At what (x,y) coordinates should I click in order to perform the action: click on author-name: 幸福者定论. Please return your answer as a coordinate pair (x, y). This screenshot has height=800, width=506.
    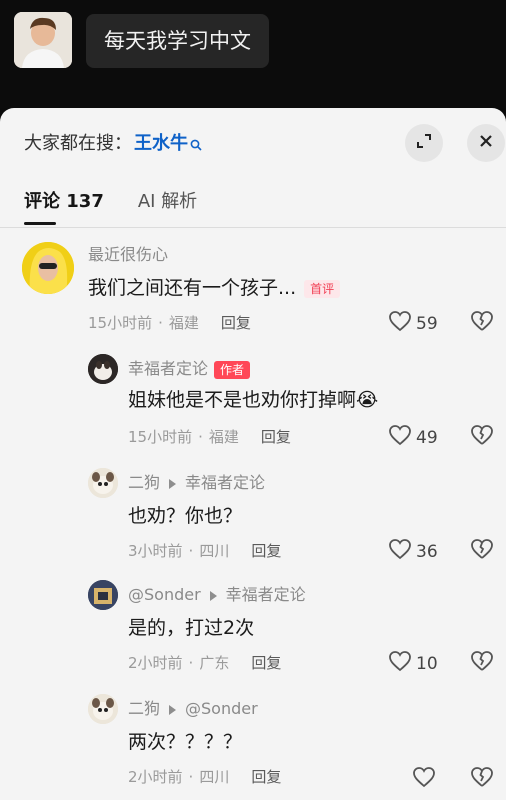
    Looking at the image, I should click on (168, 368).